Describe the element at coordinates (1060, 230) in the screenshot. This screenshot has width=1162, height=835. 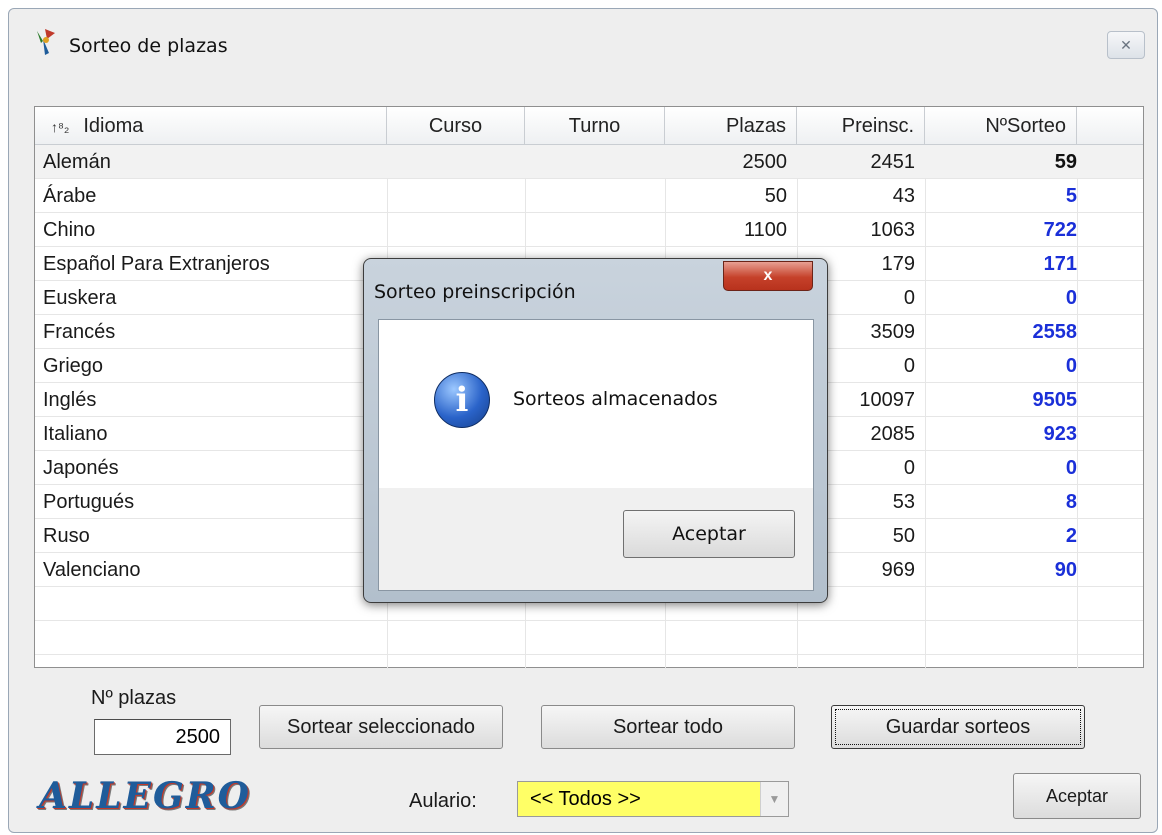
I see `cell-nsorteo: 722` at that location.